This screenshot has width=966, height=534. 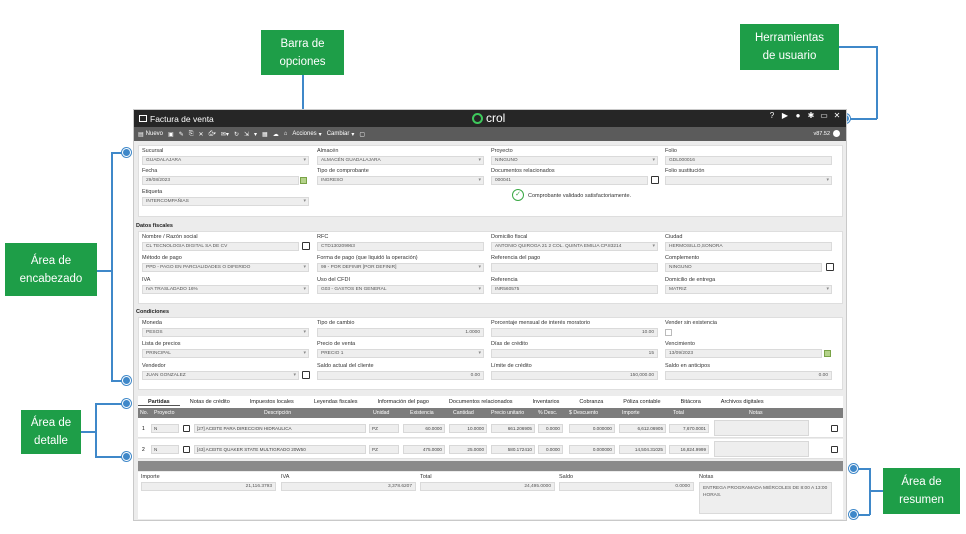 I want to click on filter-icon: ▾, so click(x=255, y=134).